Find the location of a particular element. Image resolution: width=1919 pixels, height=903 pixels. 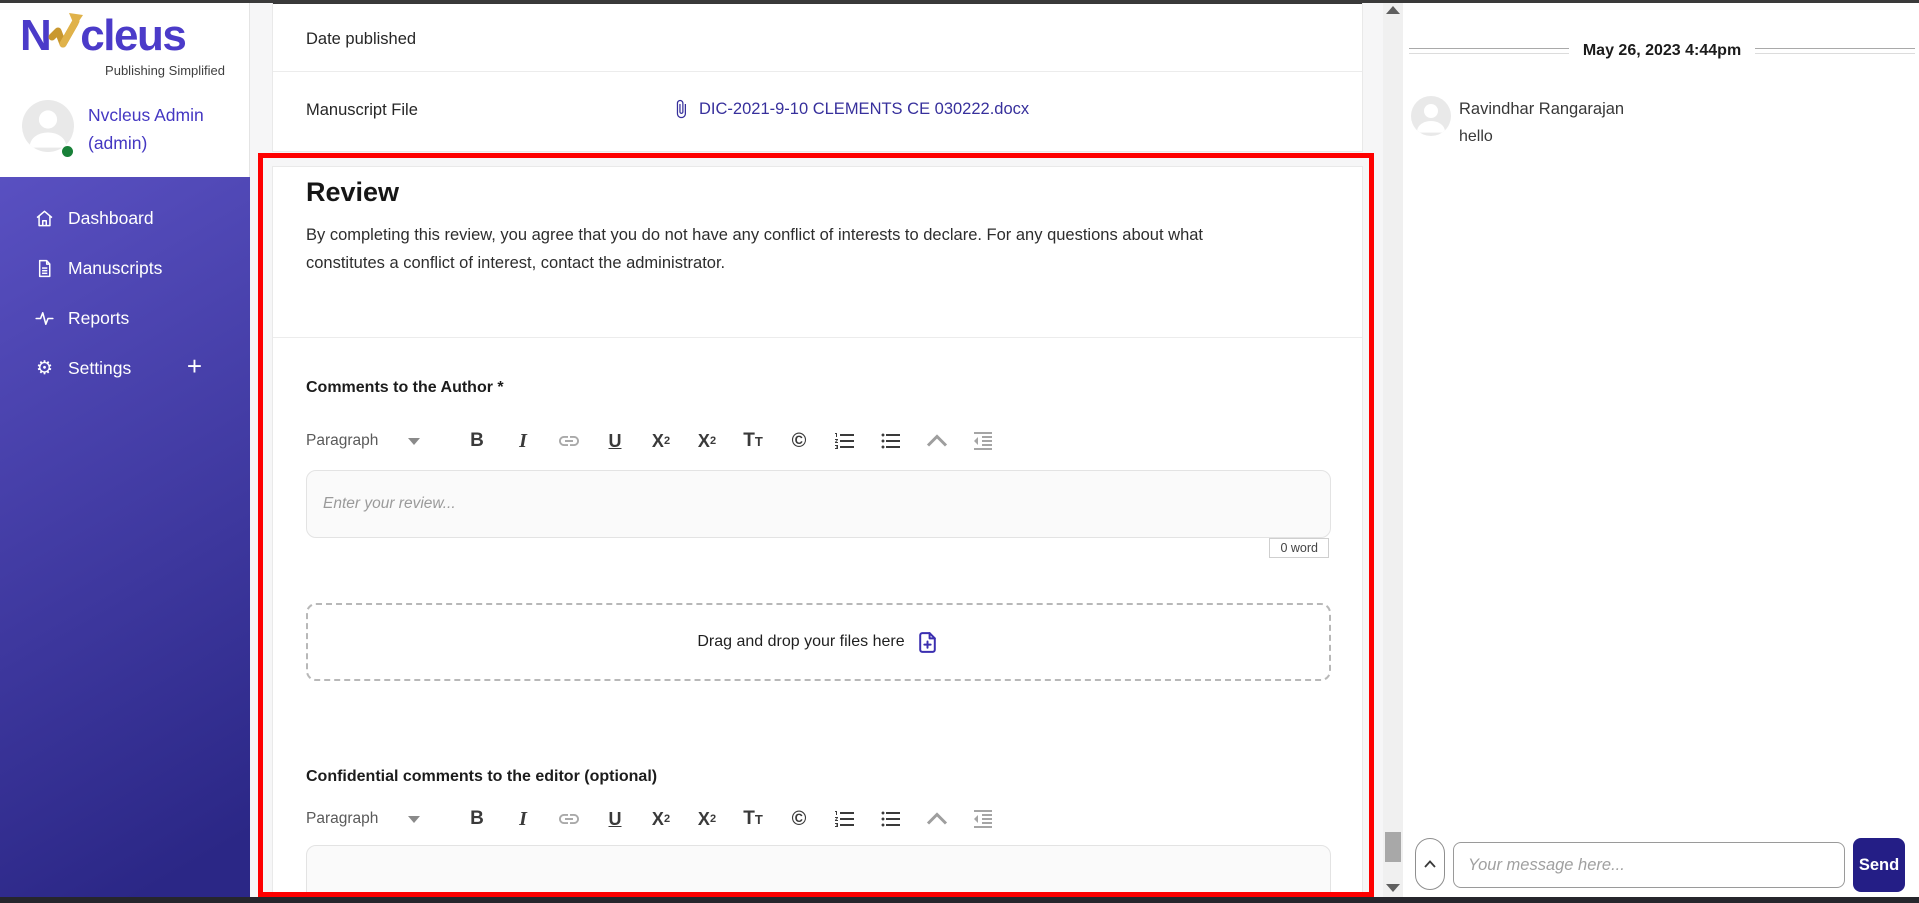

chat-collapse-button is located at coordinates (1430, 864).